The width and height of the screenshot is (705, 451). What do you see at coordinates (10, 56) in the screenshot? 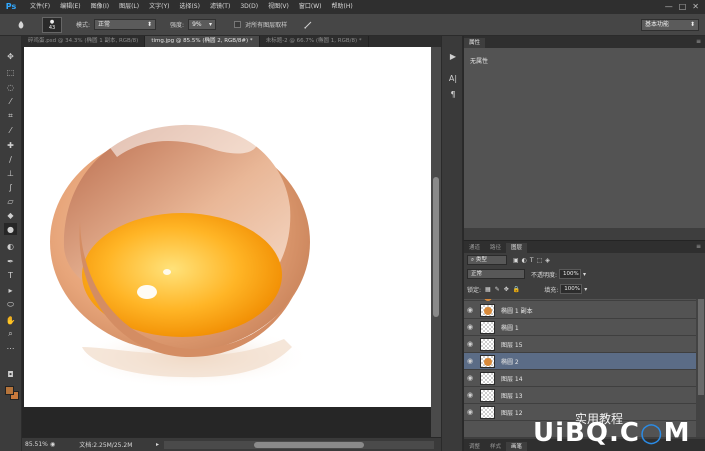
I see `move-tool-icon: ✥` at bounding box center [10, 56].